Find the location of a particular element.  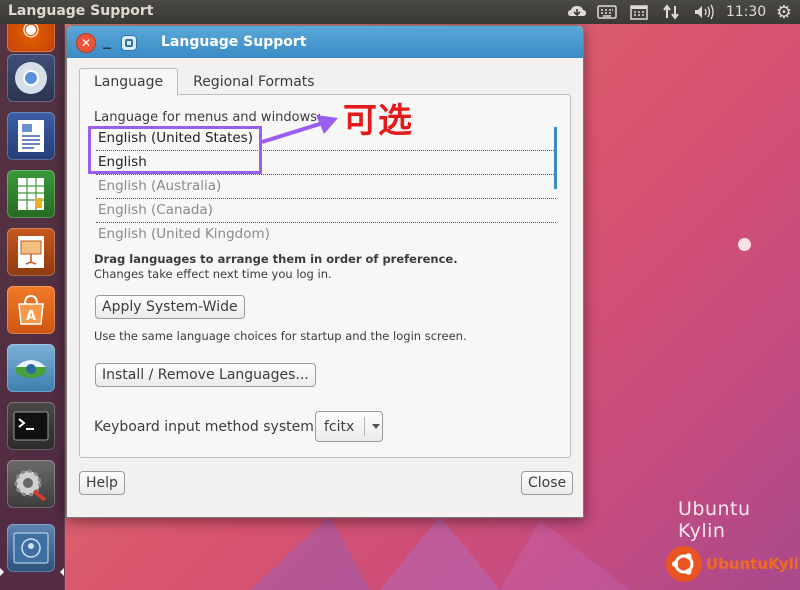

launcher: ◉ A is located at coordinates (32, 297).